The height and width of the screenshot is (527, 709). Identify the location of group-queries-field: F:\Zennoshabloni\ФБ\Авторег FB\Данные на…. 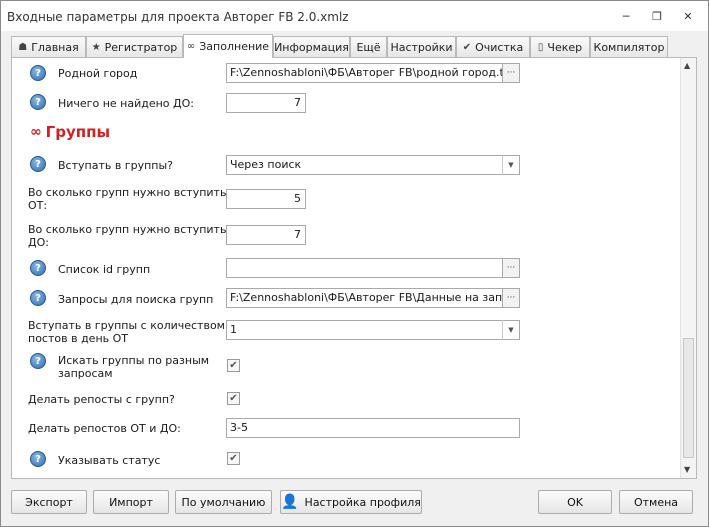
(364, 298).